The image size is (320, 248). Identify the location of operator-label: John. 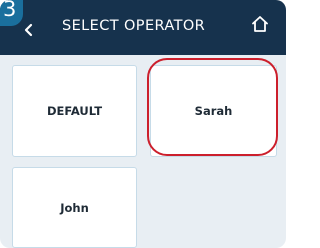
(74, 207).